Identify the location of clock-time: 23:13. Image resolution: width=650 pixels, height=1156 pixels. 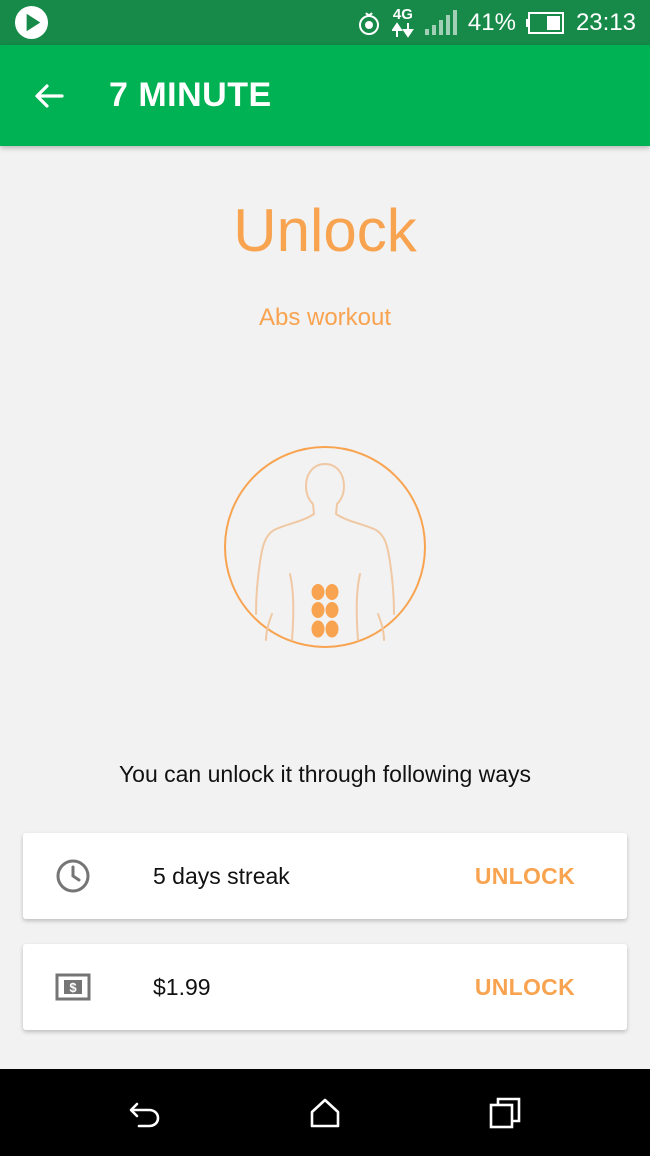
(605, 22).